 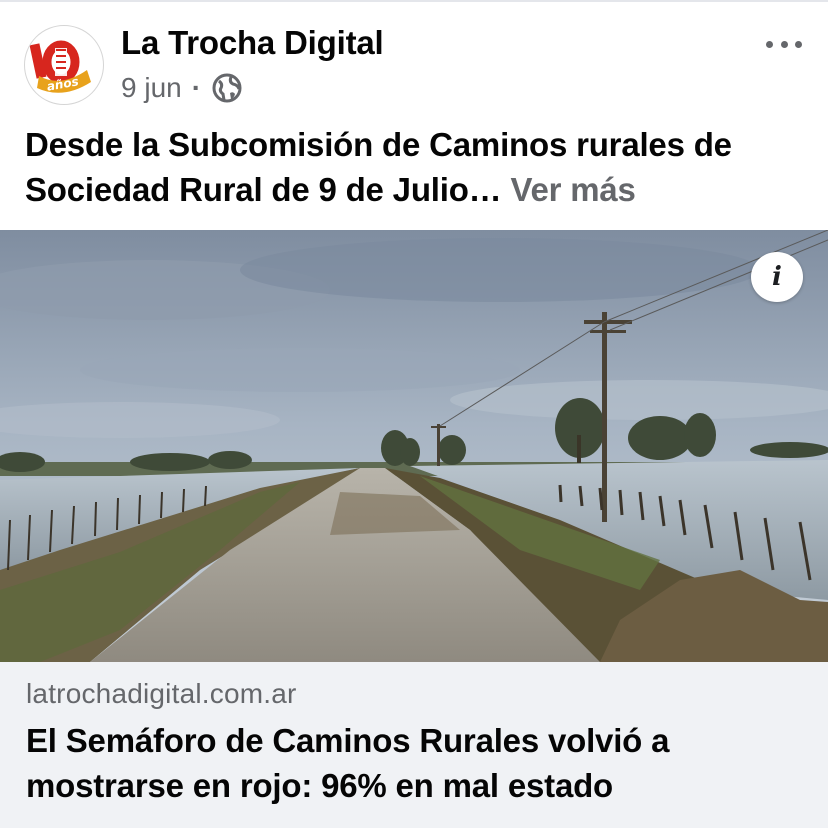 What do you see at coordinates (252, 43) in the screenshot?
I see `page-name: La Trocha Digital` at bounding box center [252, 43].